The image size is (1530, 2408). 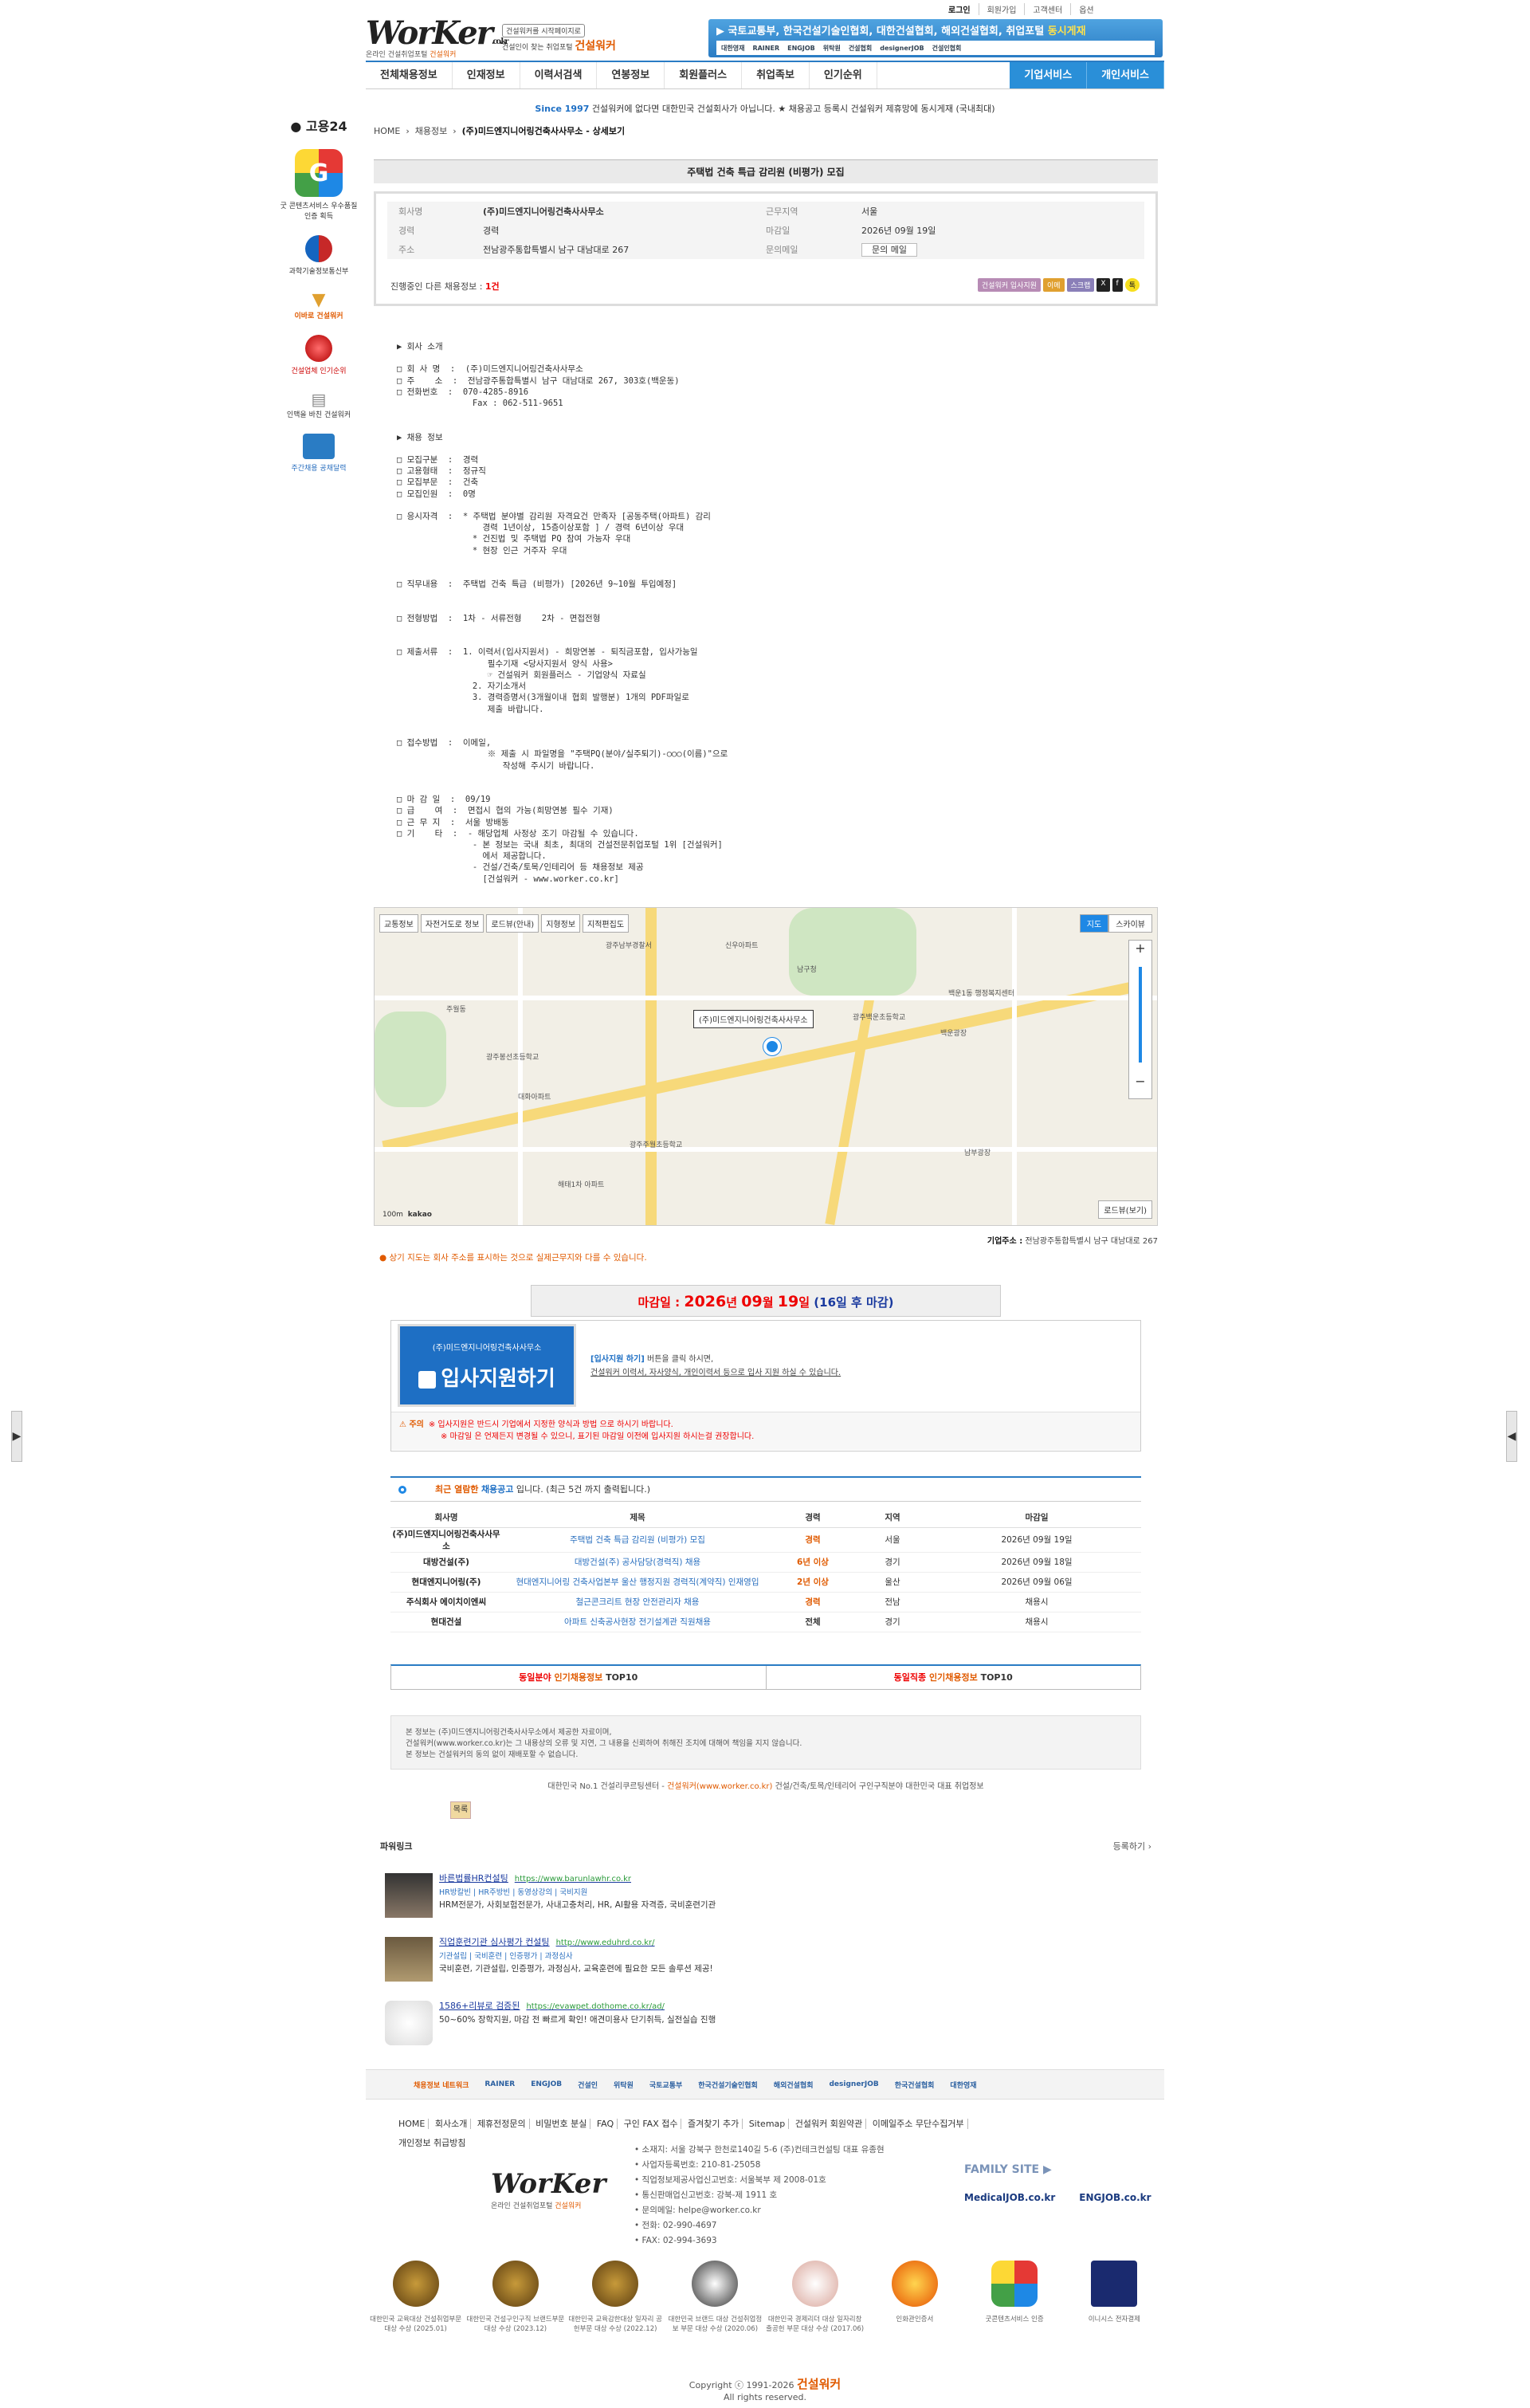 What do you see at coordinates (1115, 2197) in the screenshot?
I see `family-site-link: ENGJOB.co.kr` at bounding box center [1115, 2197].